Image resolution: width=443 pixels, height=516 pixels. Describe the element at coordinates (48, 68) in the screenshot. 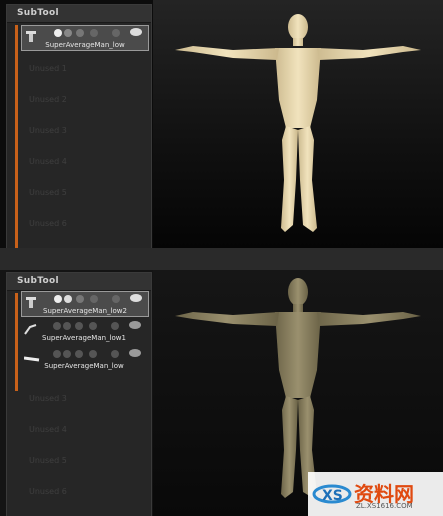

I see `unused-slot: Unused 1` at that location.